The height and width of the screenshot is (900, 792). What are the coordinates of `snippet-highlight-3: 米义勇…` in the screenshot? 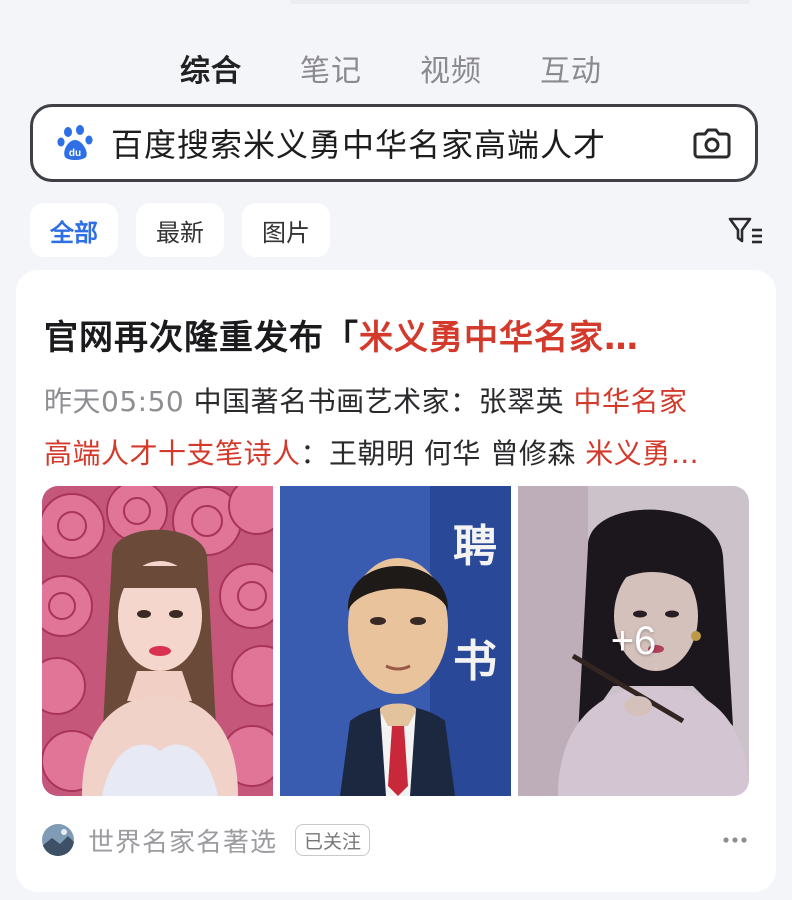 It's located at (642, 453).